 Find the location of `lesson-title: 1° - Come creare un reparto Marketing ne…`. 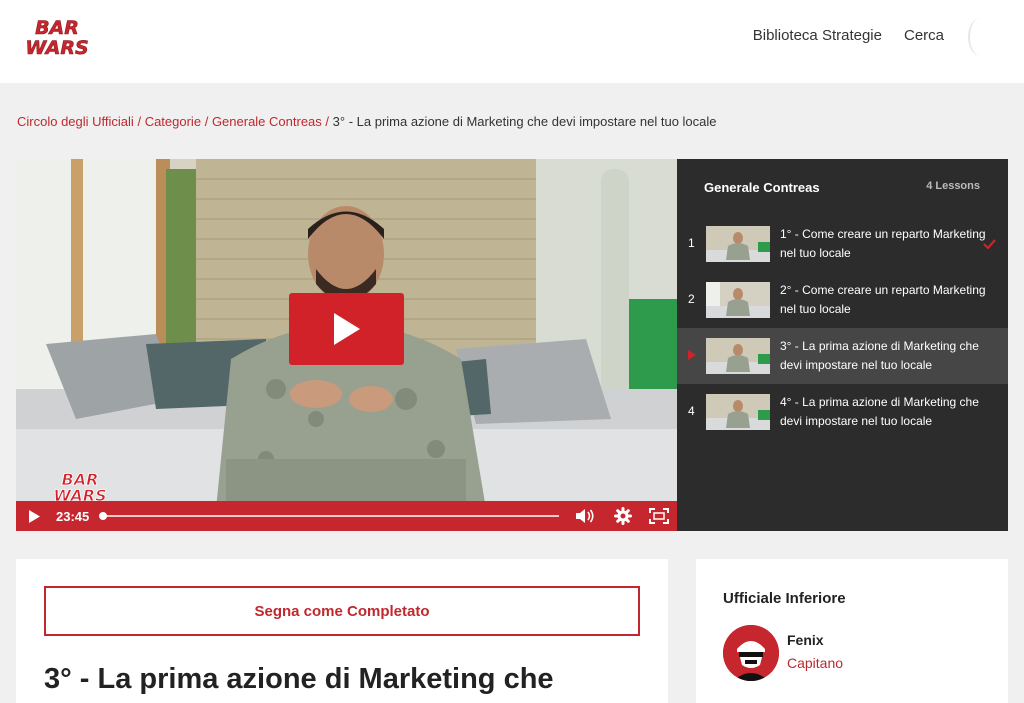

lesson-title: 1° - Come creare un reparto Marketing ne… is located at coordinates (883, 243).